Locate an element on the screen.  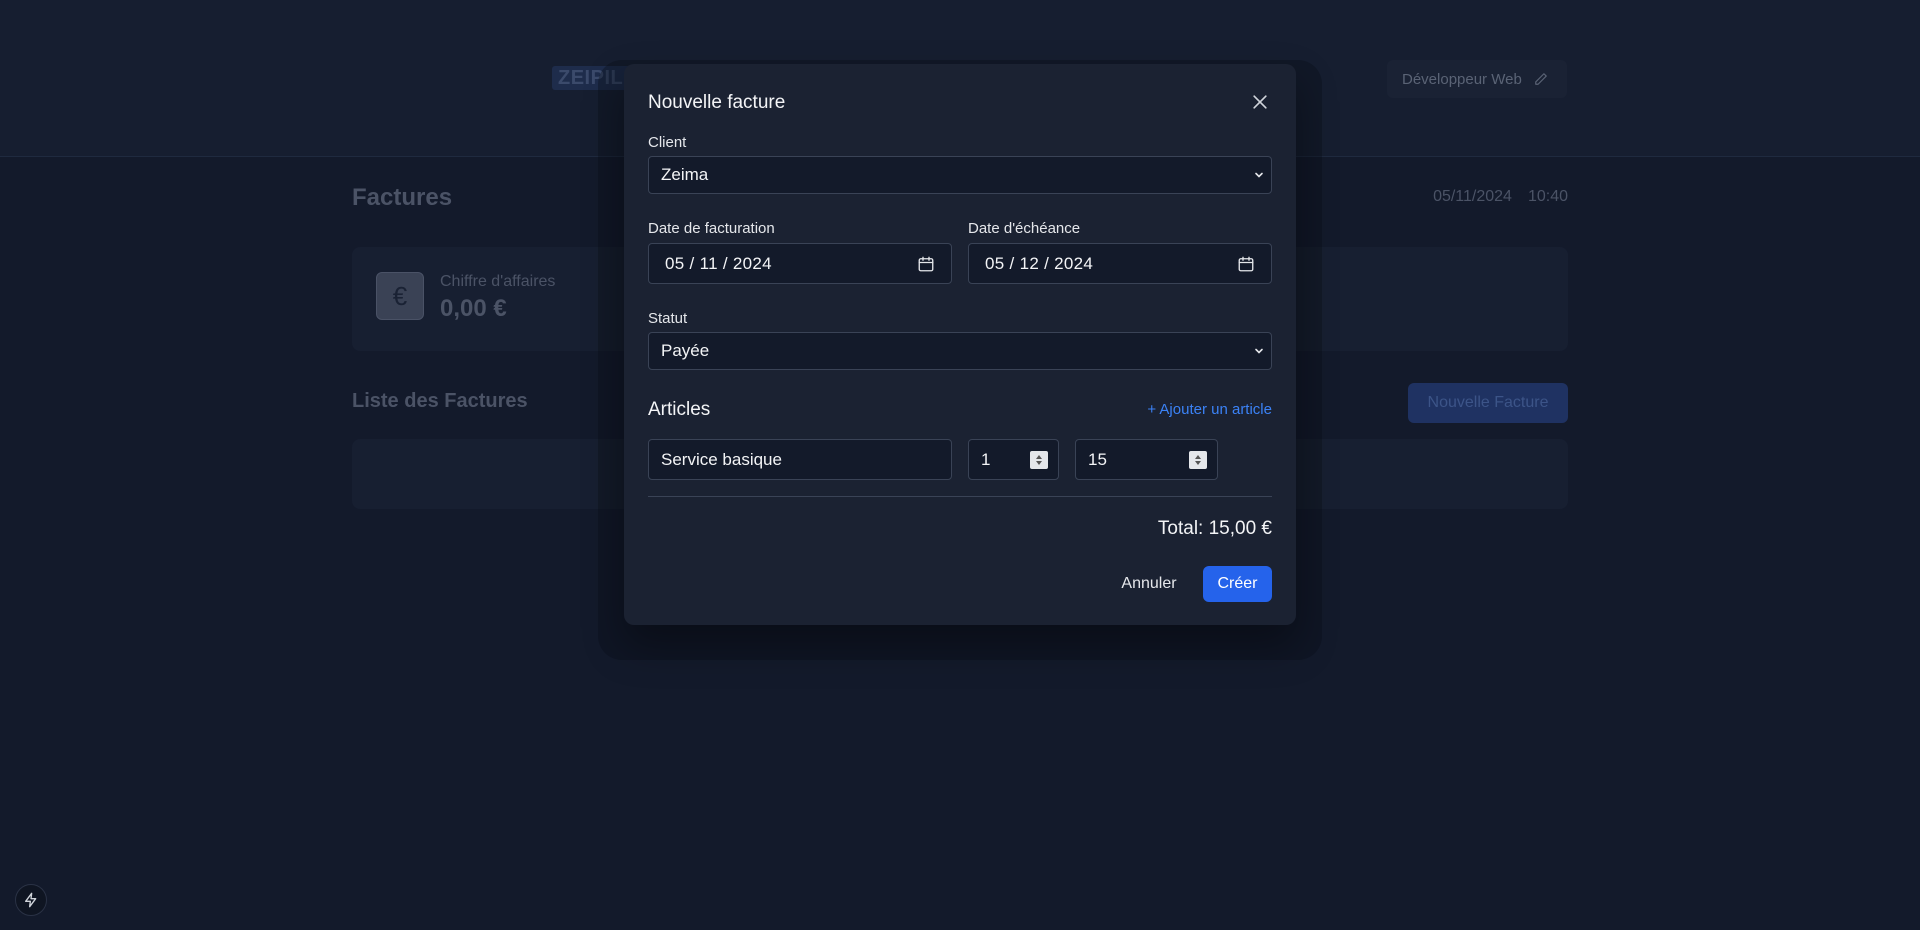
bolt-button is located at coordinates (31, 900).